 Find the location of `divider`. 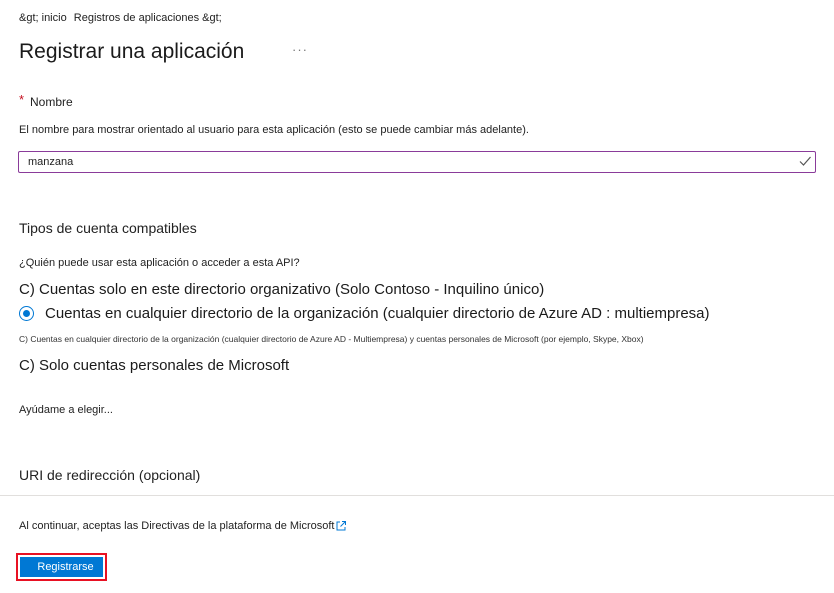

divider is located at coordinates (417, 495).